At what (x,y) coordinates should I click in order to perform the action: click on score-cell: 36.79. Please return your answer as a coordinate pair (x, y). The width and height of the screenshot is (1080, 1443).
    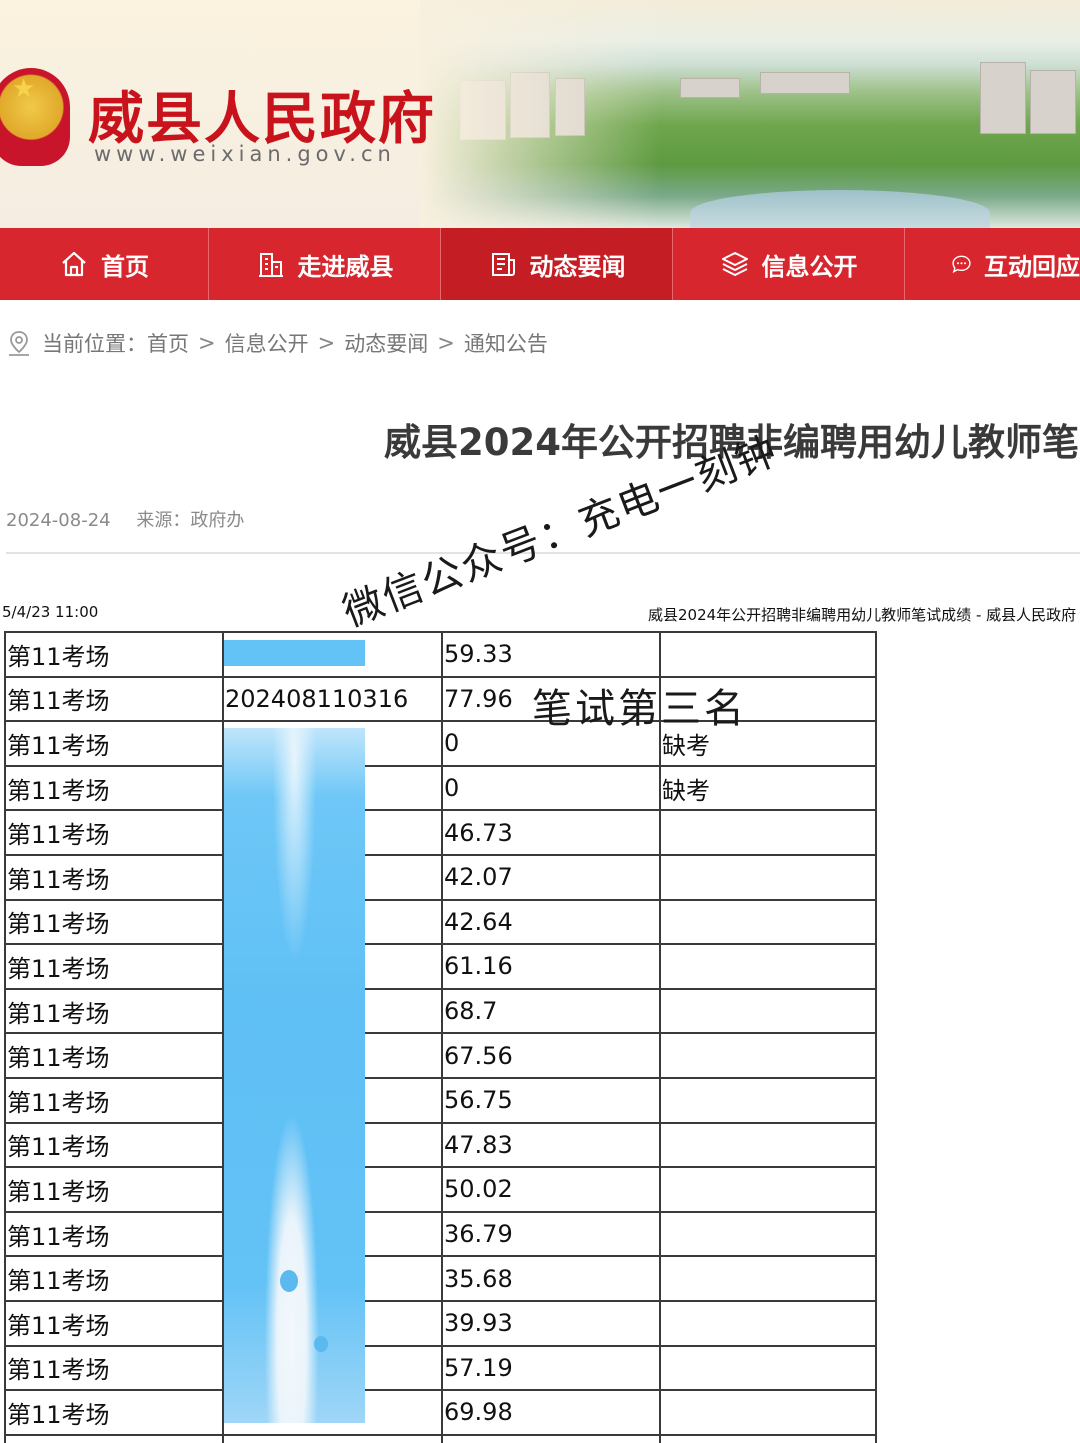
    Looking at the image, I should click on (551, 1234).